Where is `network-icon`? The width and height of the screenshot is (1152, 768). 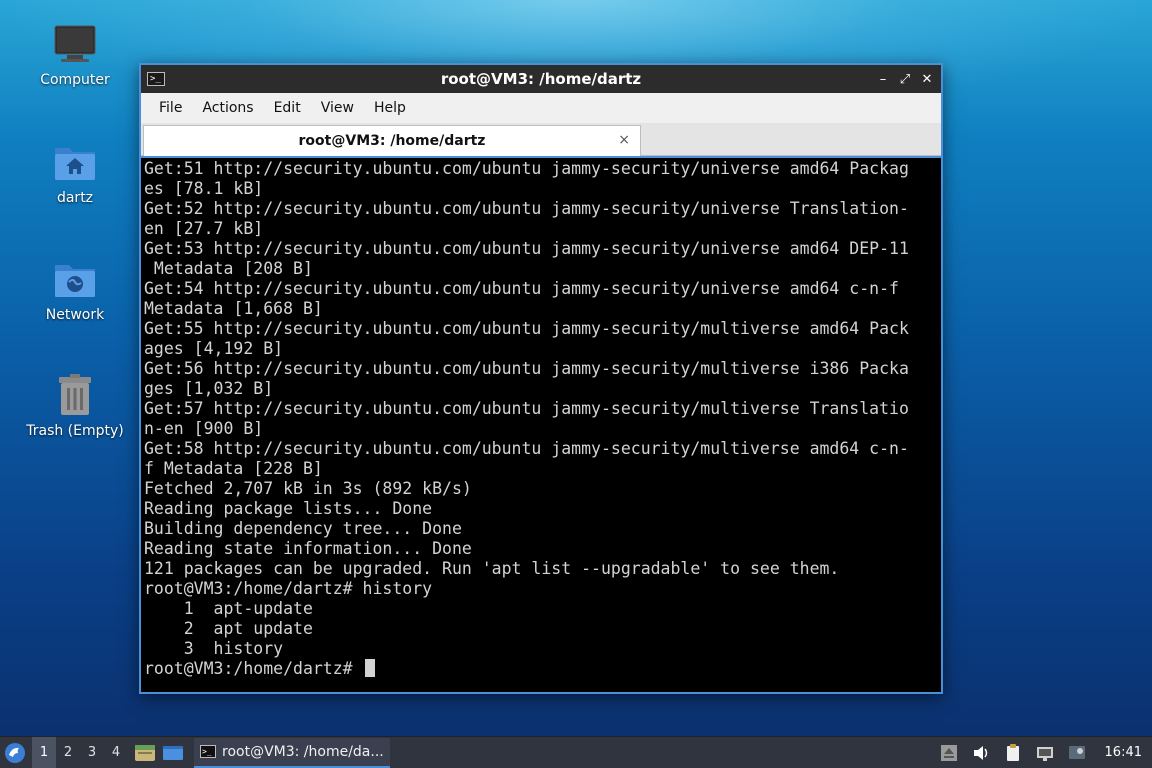
network-icon is located at coordinates (1045, 753).